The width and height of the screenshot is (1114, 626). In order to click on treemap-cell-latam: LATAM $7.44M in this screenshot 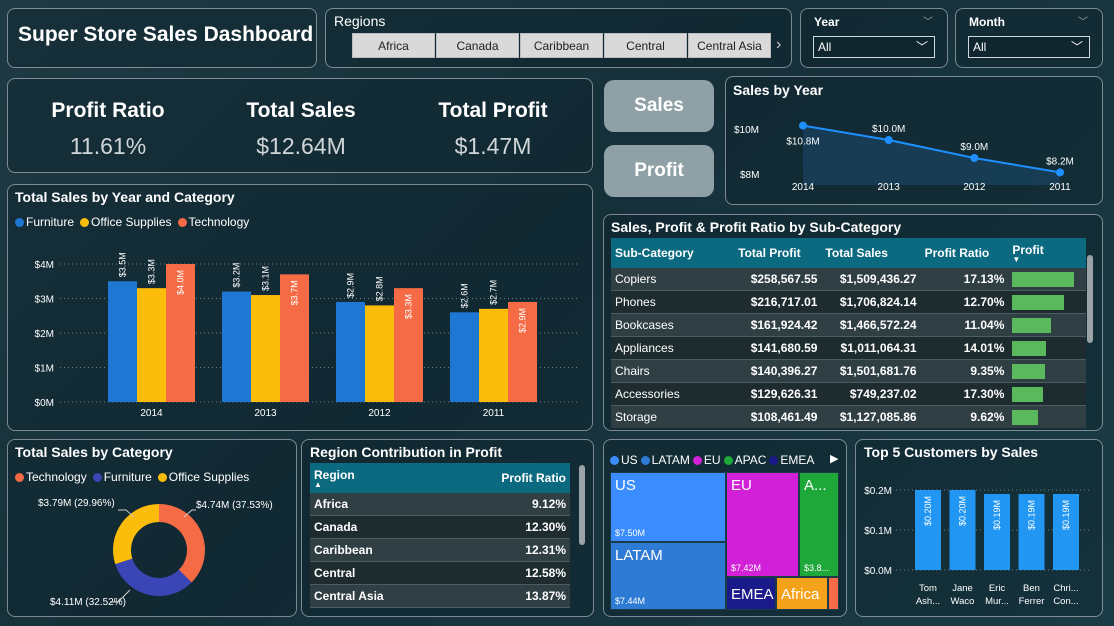, I will do `click(668, 576)`.